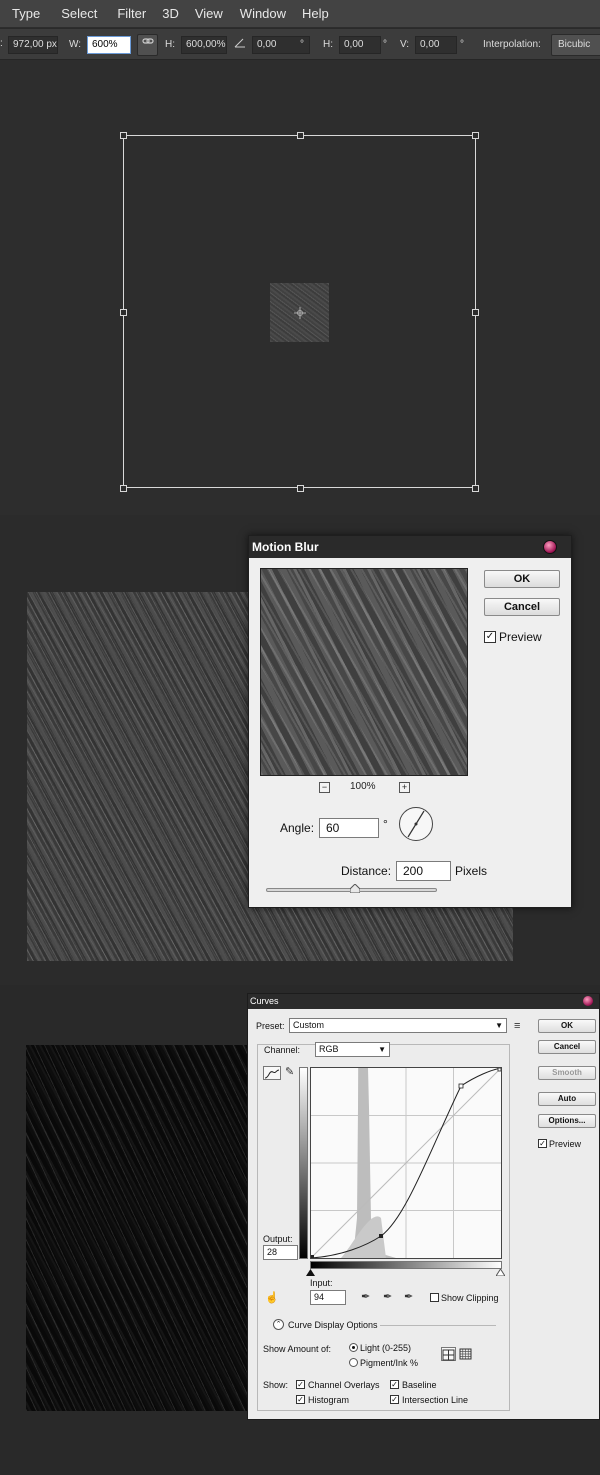  Describe the element at coordinates (300, 488) in the screenshot. I see `transform-handle-bc` at that location.